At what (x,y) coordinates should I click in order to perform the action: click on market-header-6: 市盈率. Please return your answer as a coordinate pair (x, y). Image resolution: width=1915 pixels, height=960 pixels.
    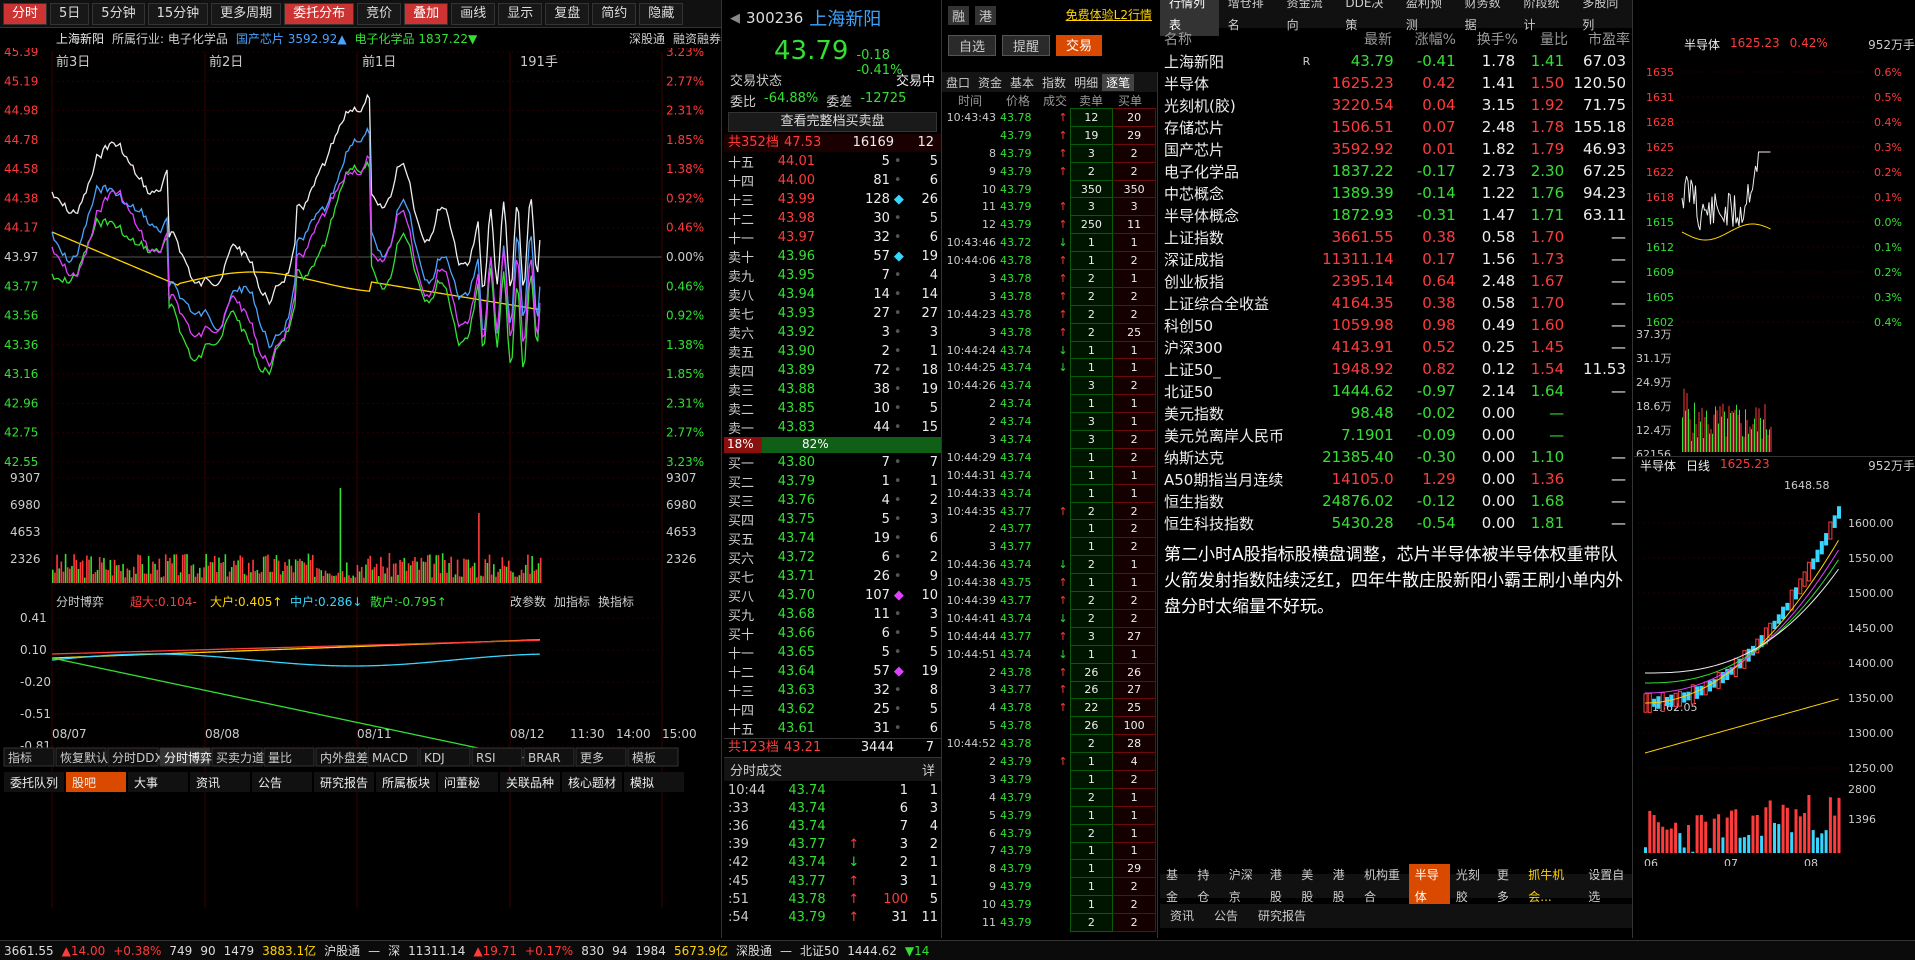
    Looking at the image, I should click on (1599, 39).